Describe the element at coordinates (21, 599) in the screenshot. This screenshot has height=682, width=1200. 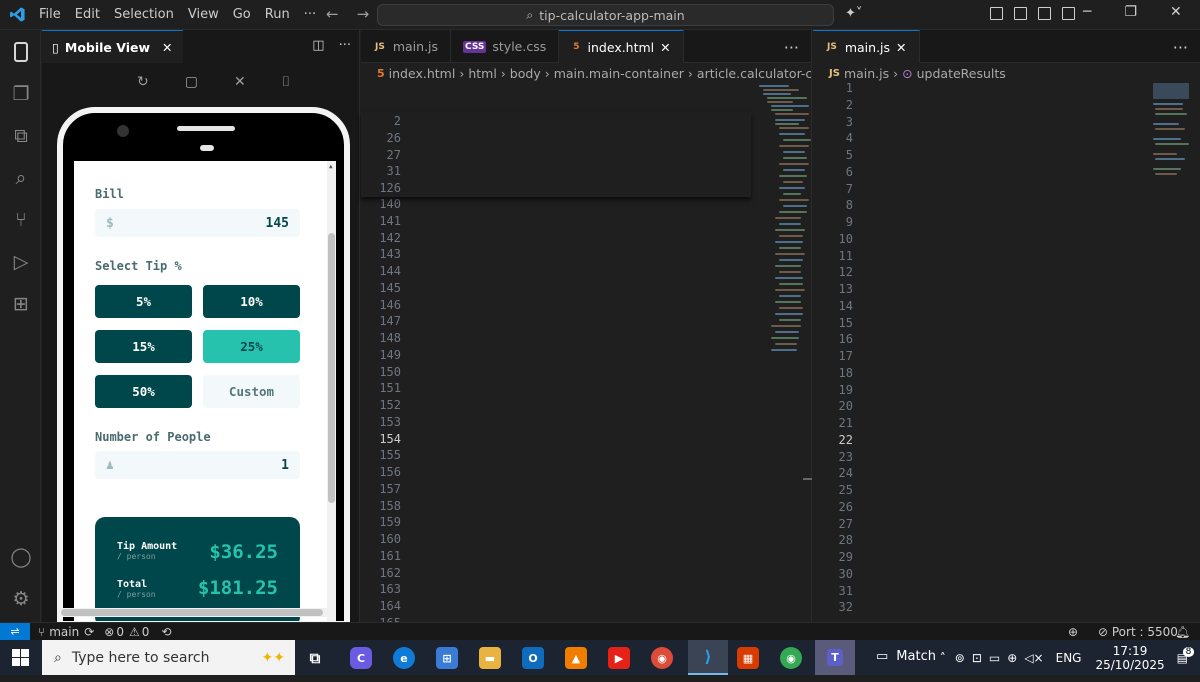
I see `settings-gear-icon: ⚙` at that location.